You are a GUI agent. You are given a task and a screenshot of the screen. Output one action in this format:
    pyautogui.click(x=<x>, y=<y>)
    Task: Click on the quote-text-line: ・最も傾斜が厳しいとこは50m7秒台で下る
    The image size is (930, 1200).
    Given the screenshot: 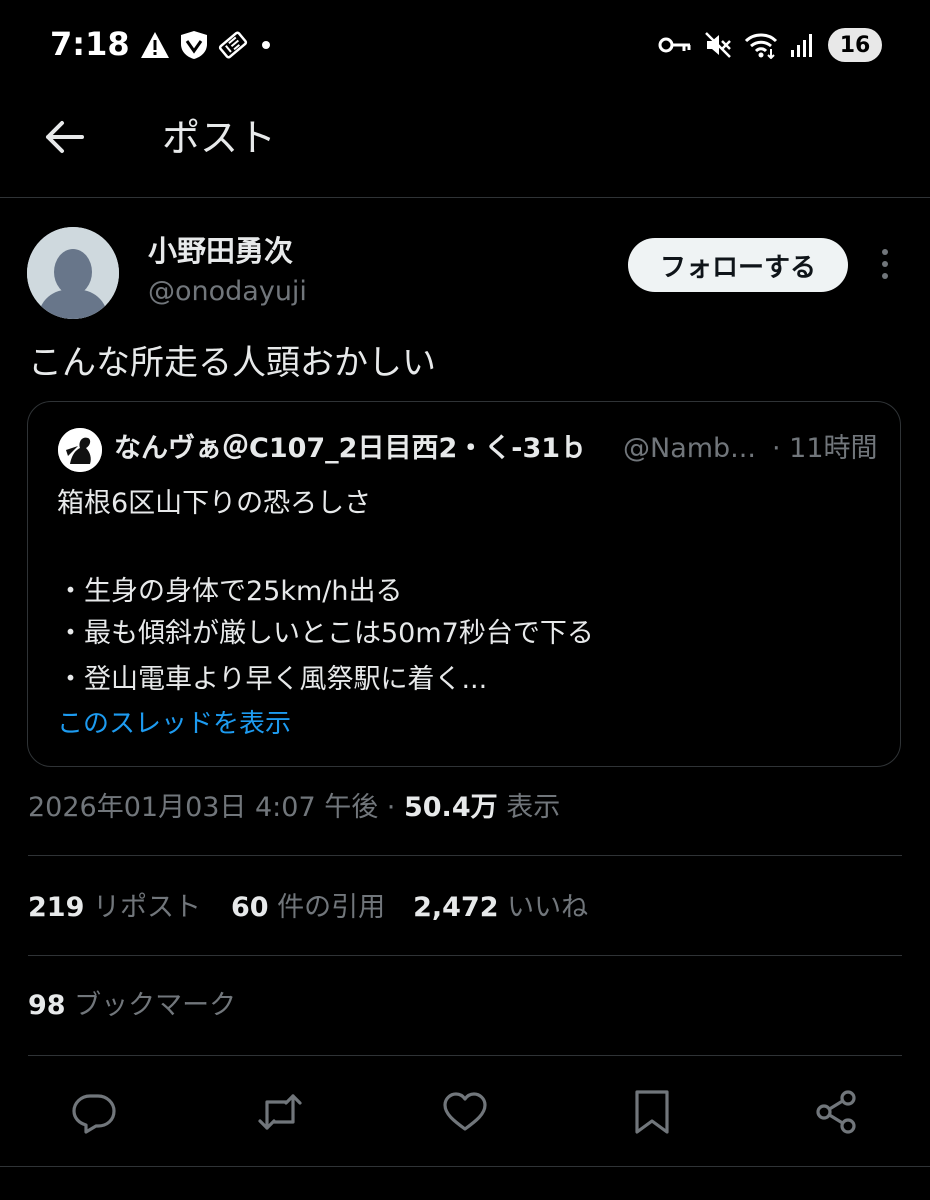 What is the action you would take?
    pyautogui.click(x=325, y=633)
    